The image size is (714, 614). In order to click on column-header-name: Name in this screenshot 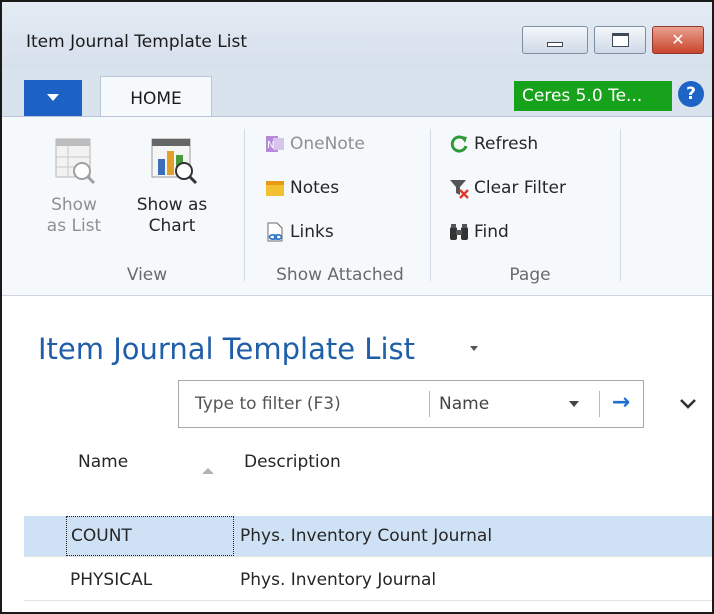, I will do `click(103, 462)`.